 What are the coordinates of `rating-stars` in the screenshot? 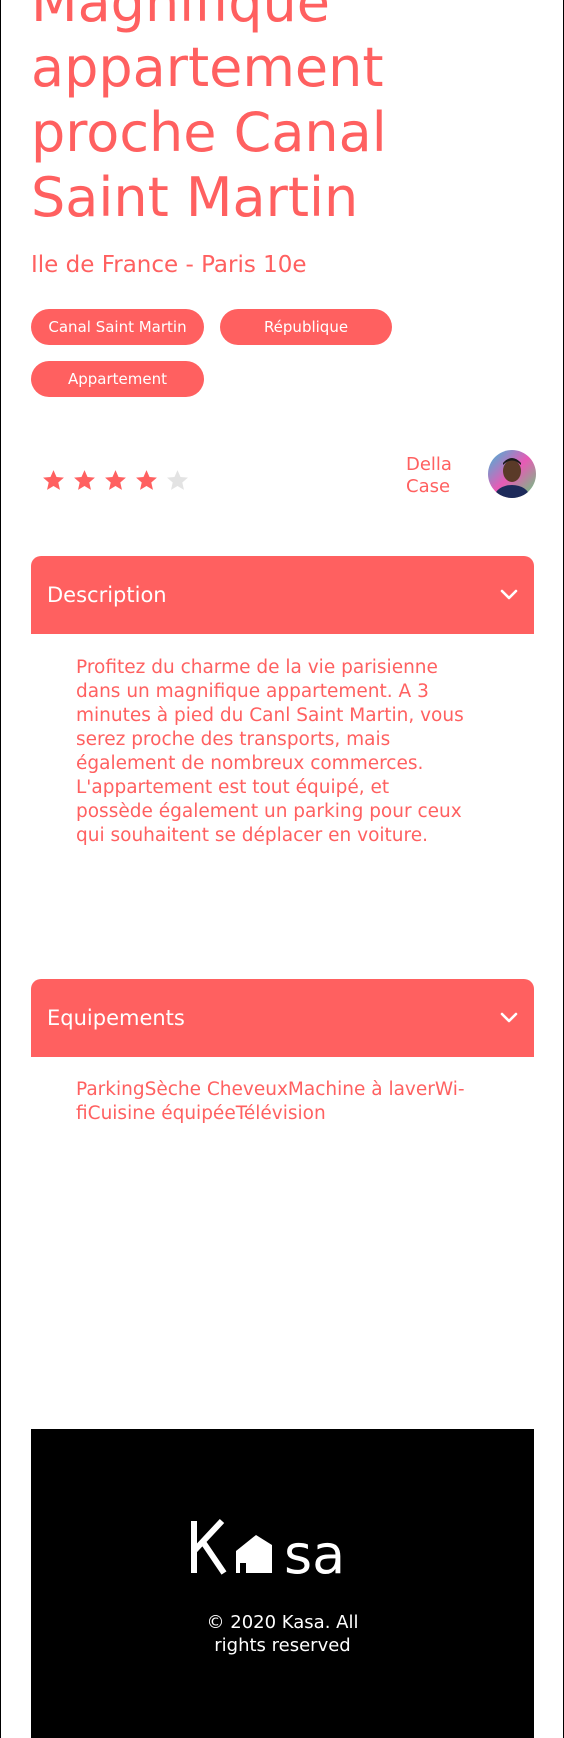 It's located at (115, 480).